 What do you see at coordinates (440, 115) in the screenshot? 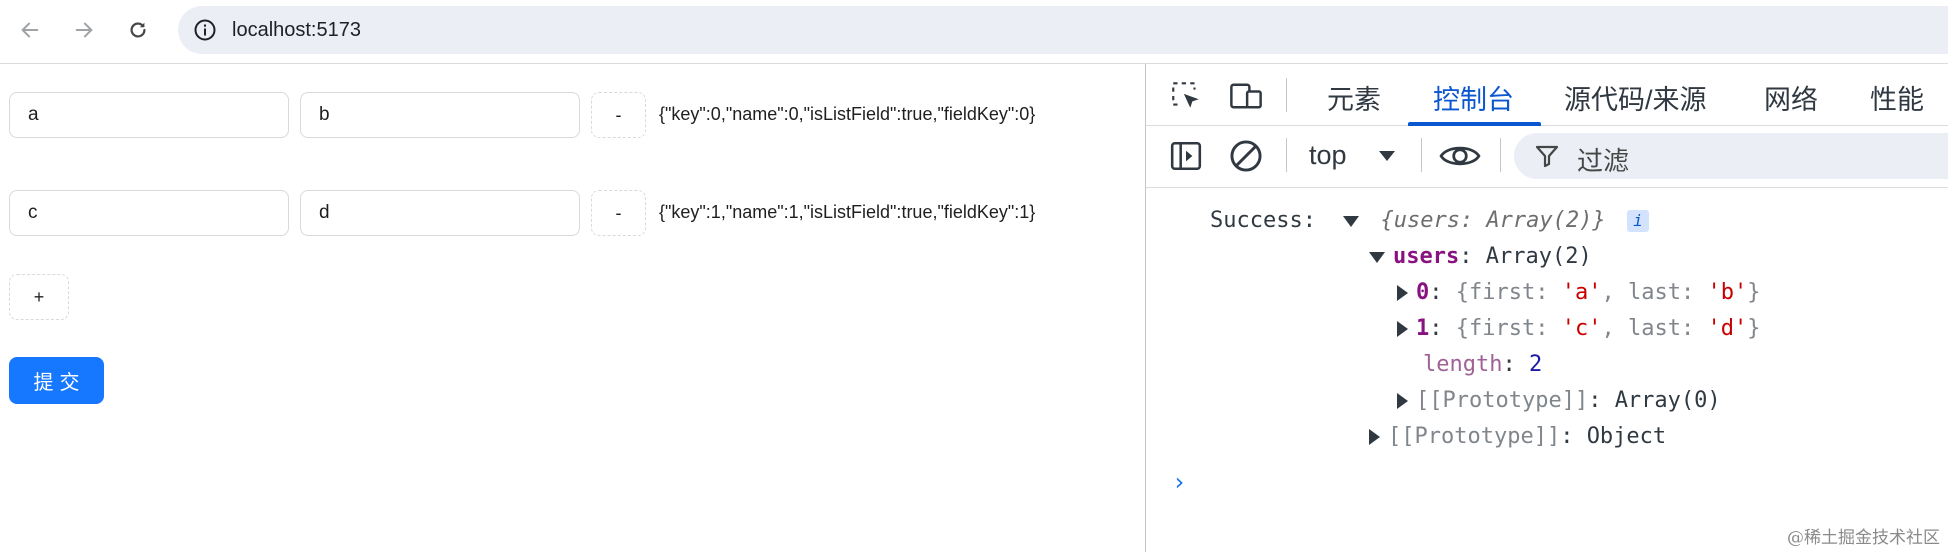
I see `last-name-input: b` at bounding box center [440, 115].